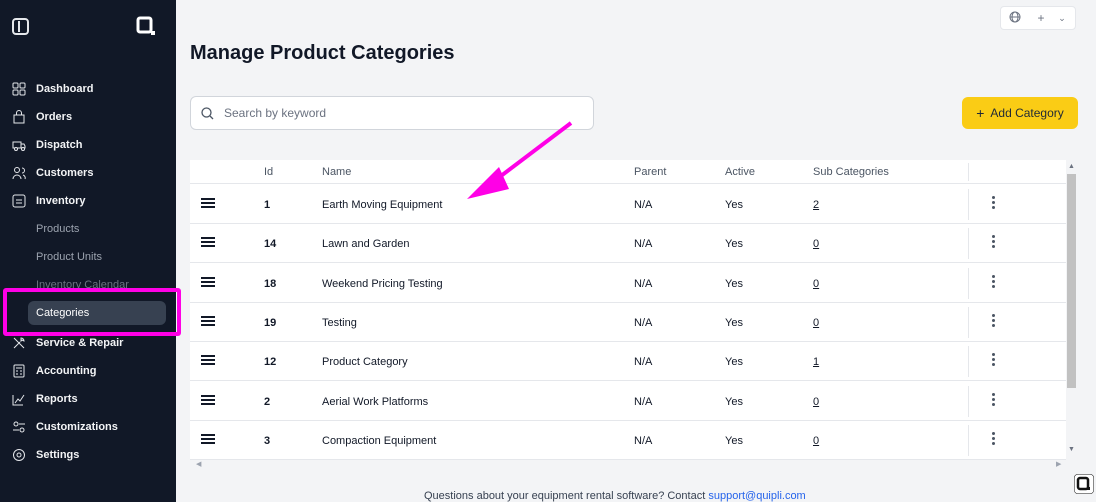 The height and width of the screenshot is (502, 1096). I want to click on sidebar-item-label: Reports, so click(57, 399).